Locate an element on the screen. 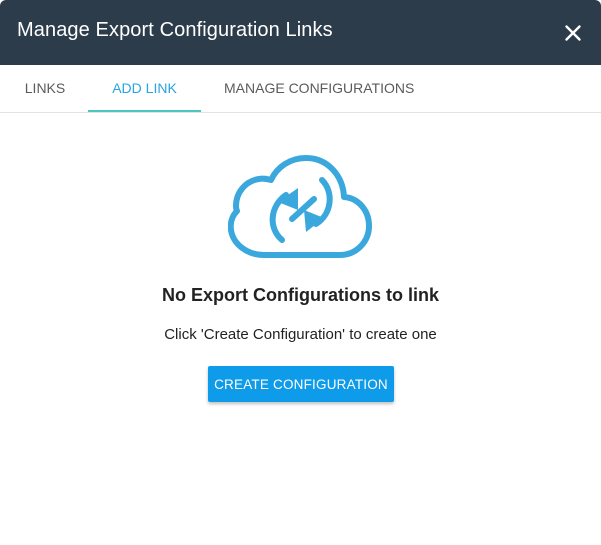  close-icon is located at coordinates (573, 33).